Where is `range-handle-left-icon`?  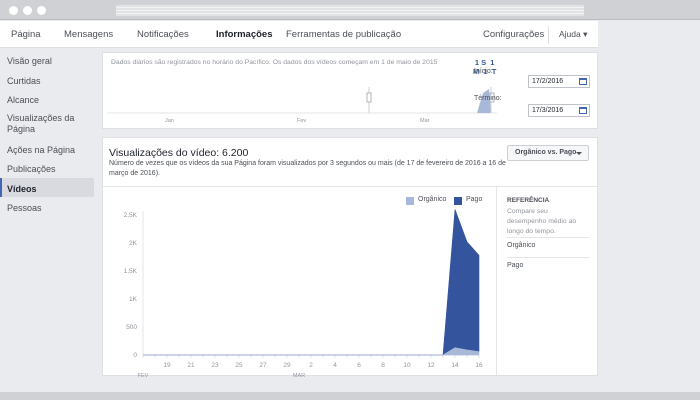
range-handle-left-icon is located at coordinates (369, 97).